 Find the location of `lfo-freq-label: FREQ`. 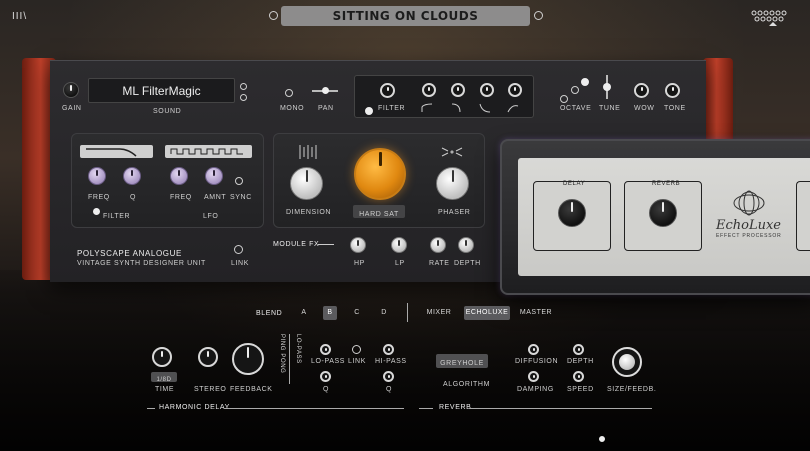

lfo-freq-label: FREQ is located at coordinates (181, 197).